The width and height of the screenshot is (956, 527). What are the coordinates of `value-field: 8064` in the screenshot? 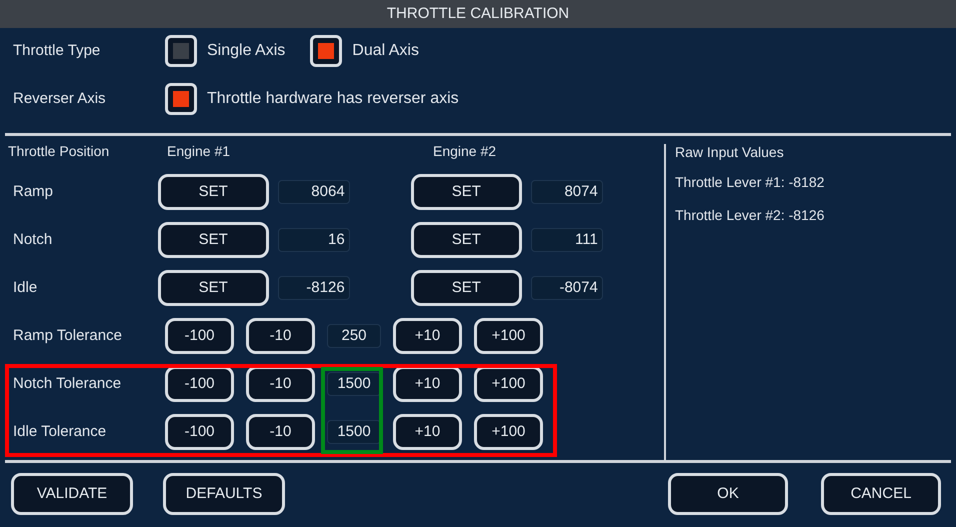 It's located at (314, 192).